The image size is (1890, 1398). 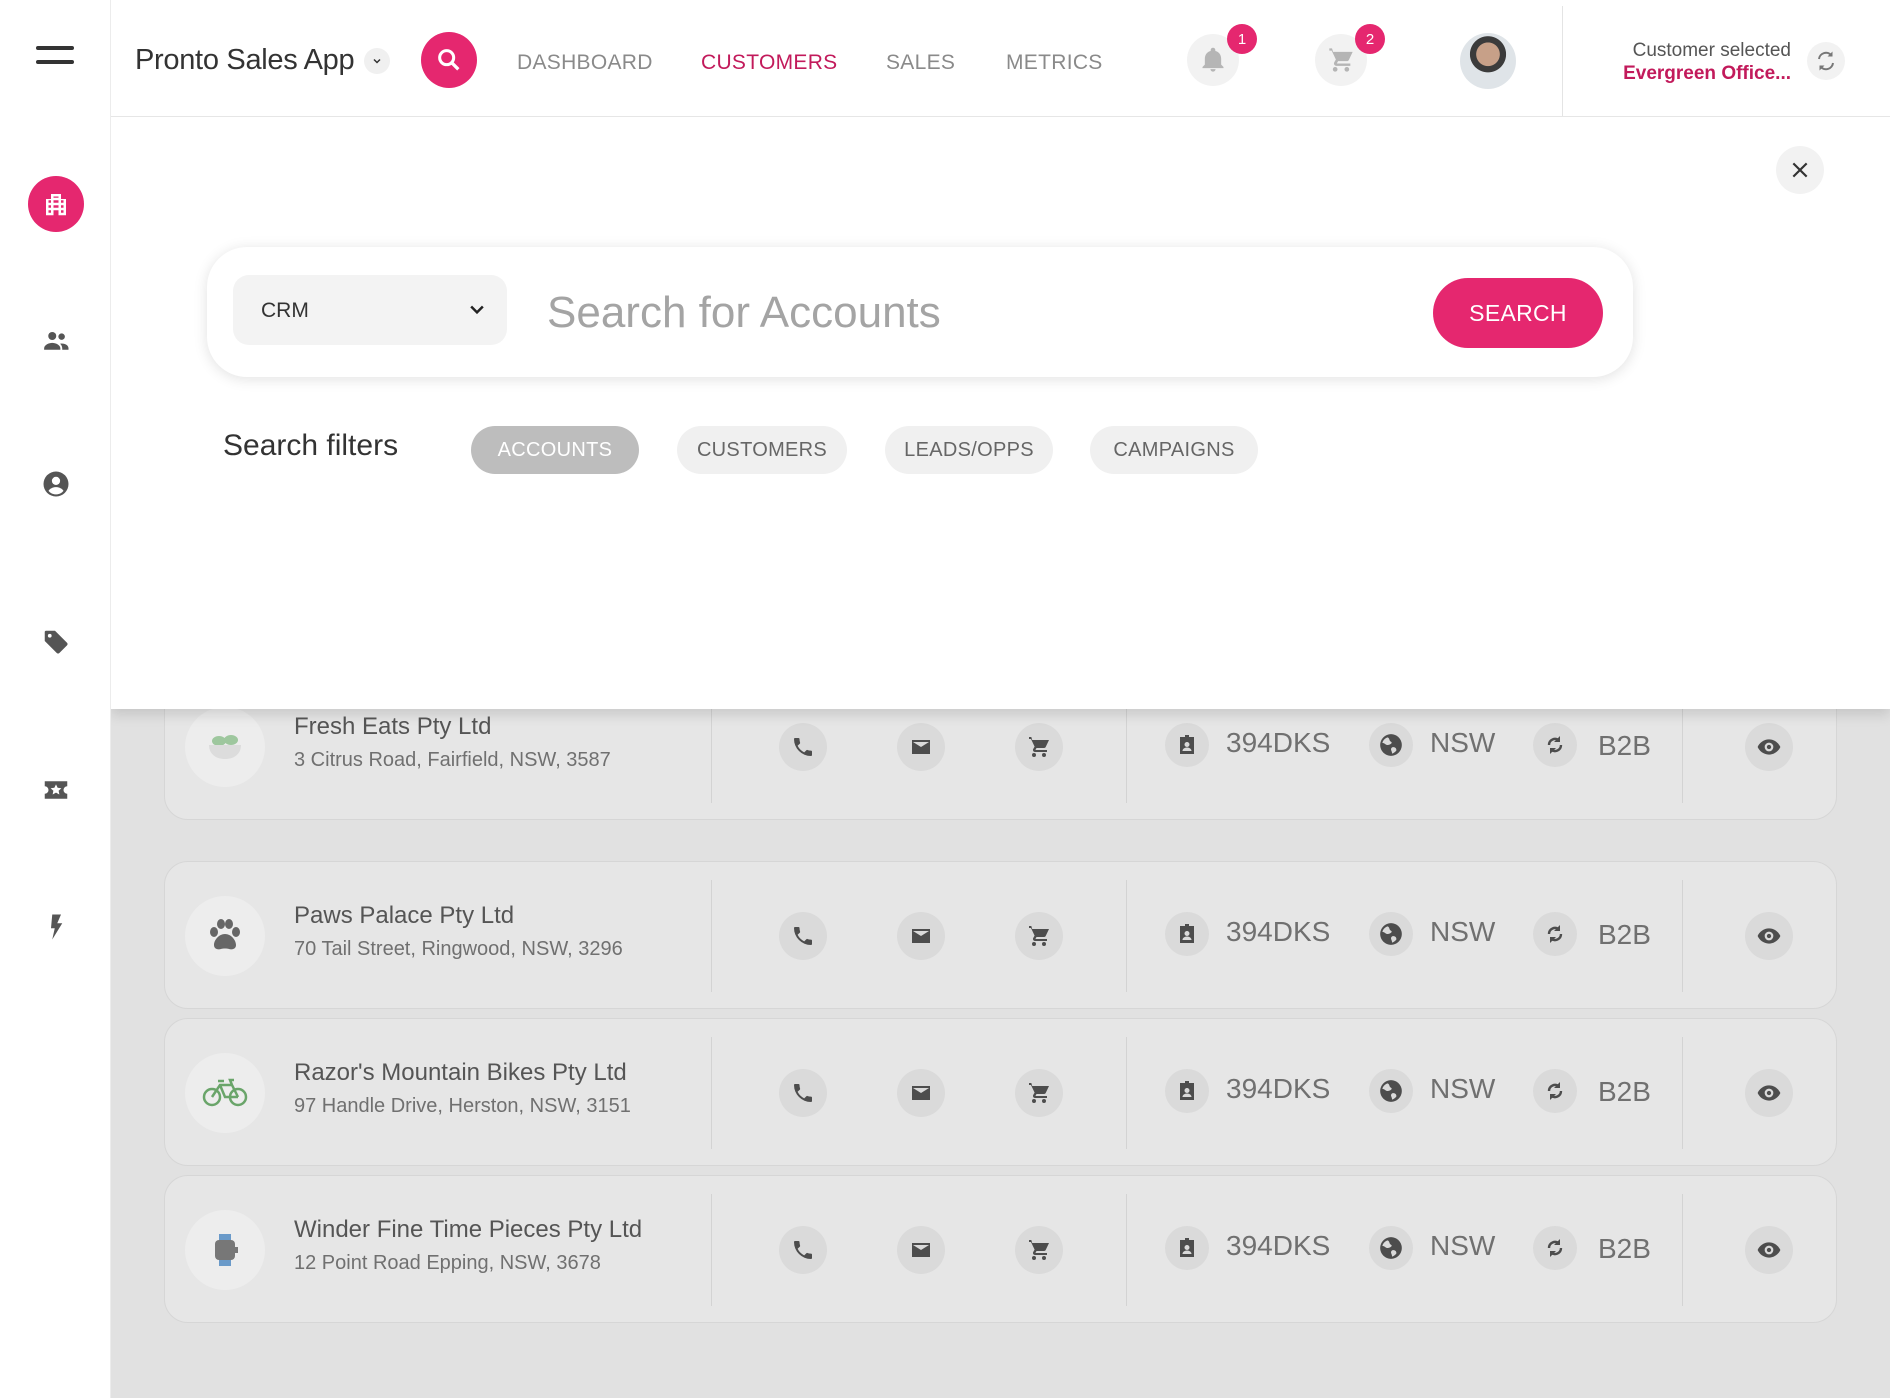 What do you see at coordinates (460, 1072) in the screenshot?
I see `account-name: Razor's Mountain Bikes Pty Ltd` at bounding box center [460, 1072].